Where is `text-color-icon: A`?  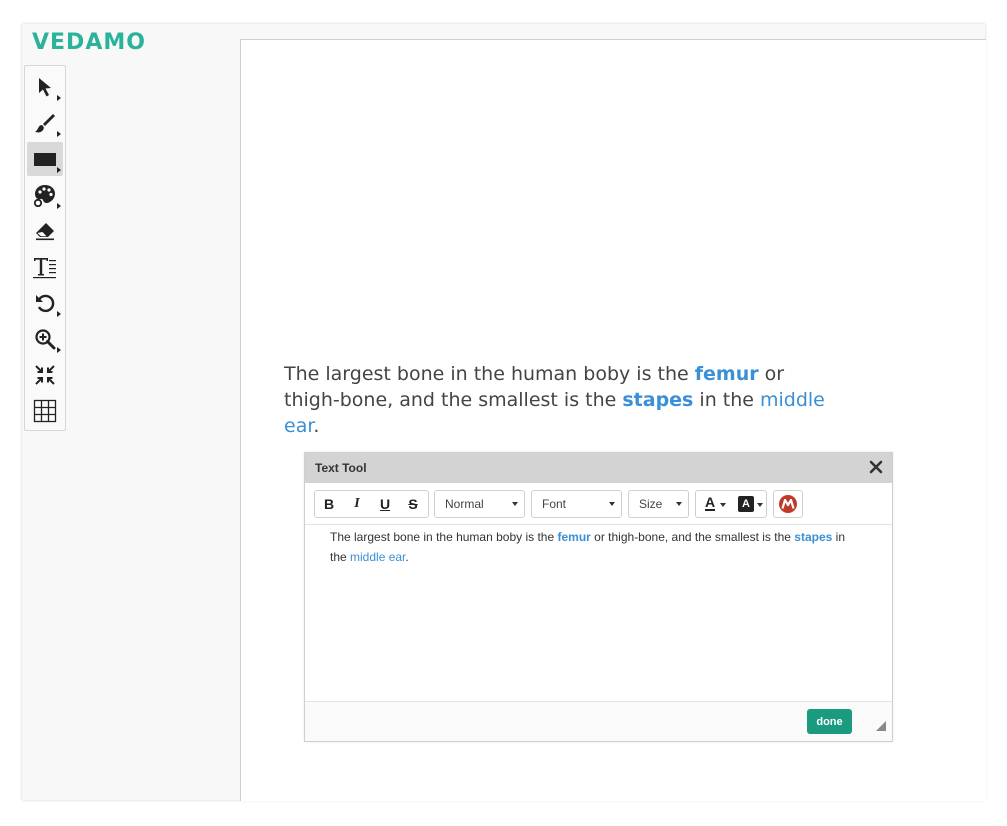
text-color-icon: A is located at coordinates (710, 502).